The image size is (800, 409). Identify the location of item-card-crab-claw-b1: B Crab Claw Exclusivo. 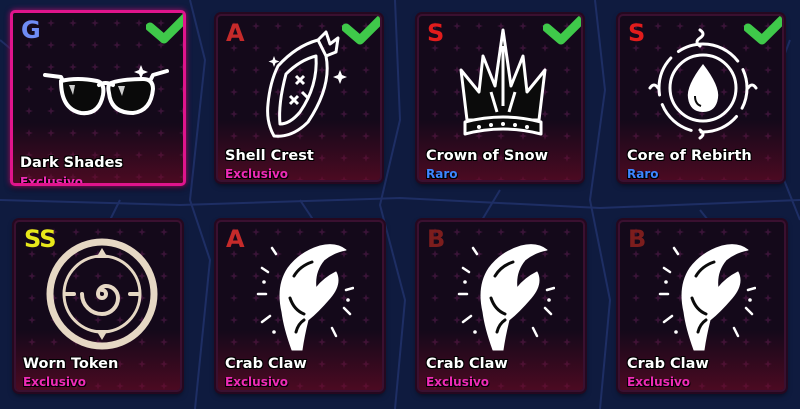
(501, 306).